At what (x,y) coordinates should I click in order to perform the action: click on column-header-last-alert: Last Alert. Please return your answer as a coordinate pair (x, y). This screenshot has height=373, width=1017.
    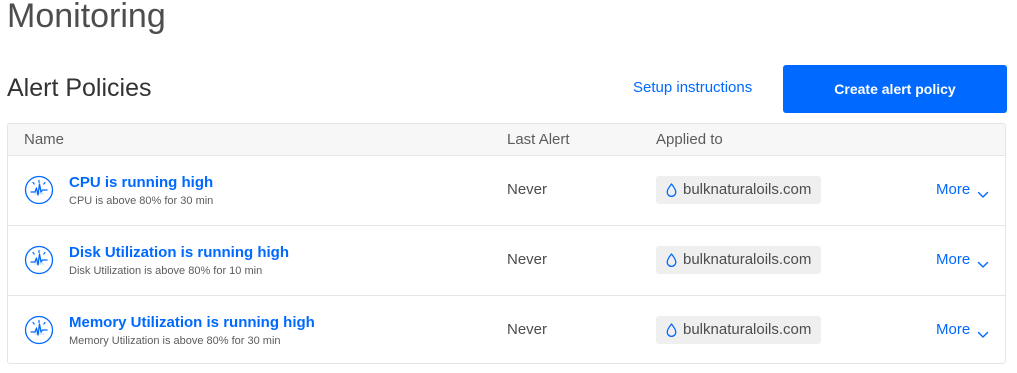
    Looking at the image, I should click on (538, 139).